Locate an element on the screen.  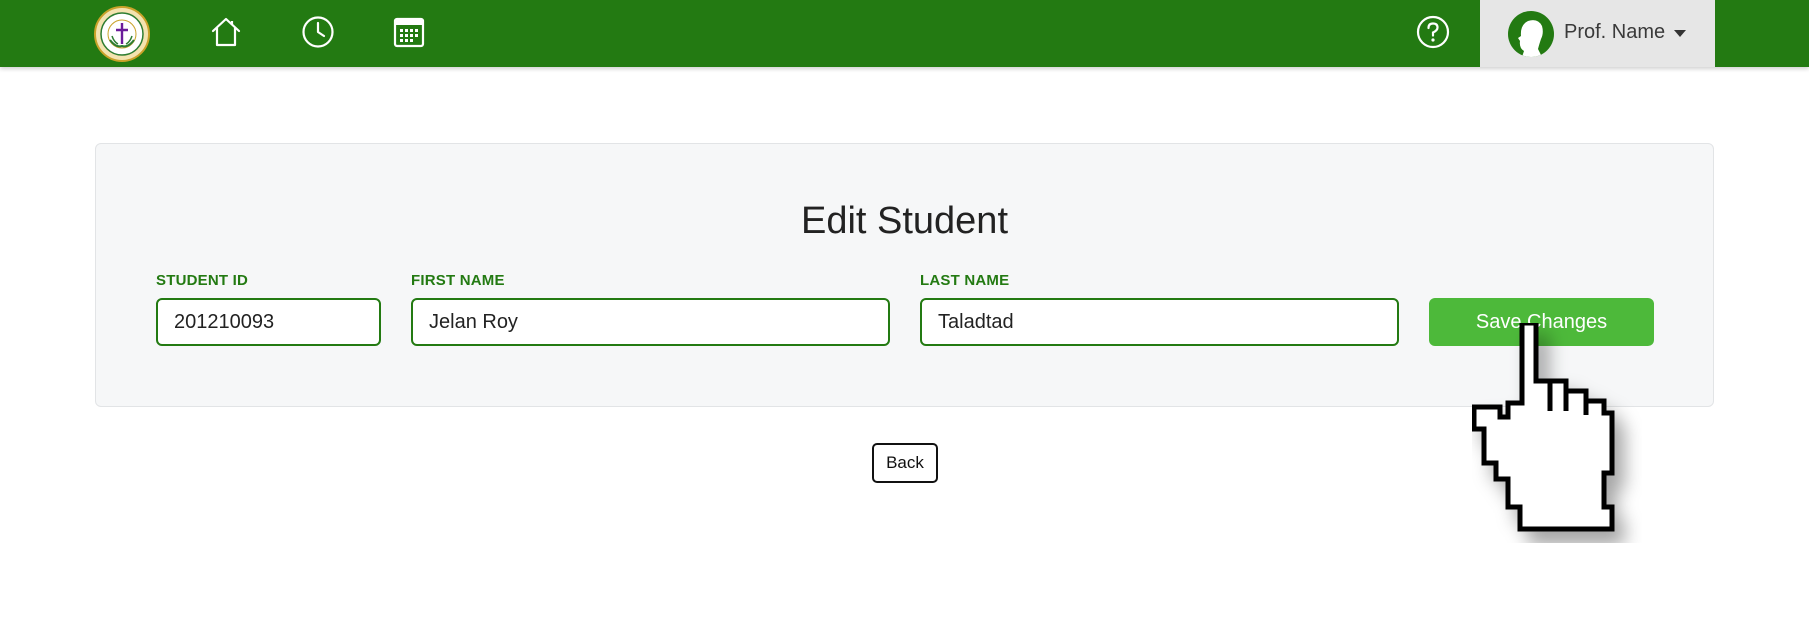
student-id-label: STUDENT ID is located at coordinates (202, 280).